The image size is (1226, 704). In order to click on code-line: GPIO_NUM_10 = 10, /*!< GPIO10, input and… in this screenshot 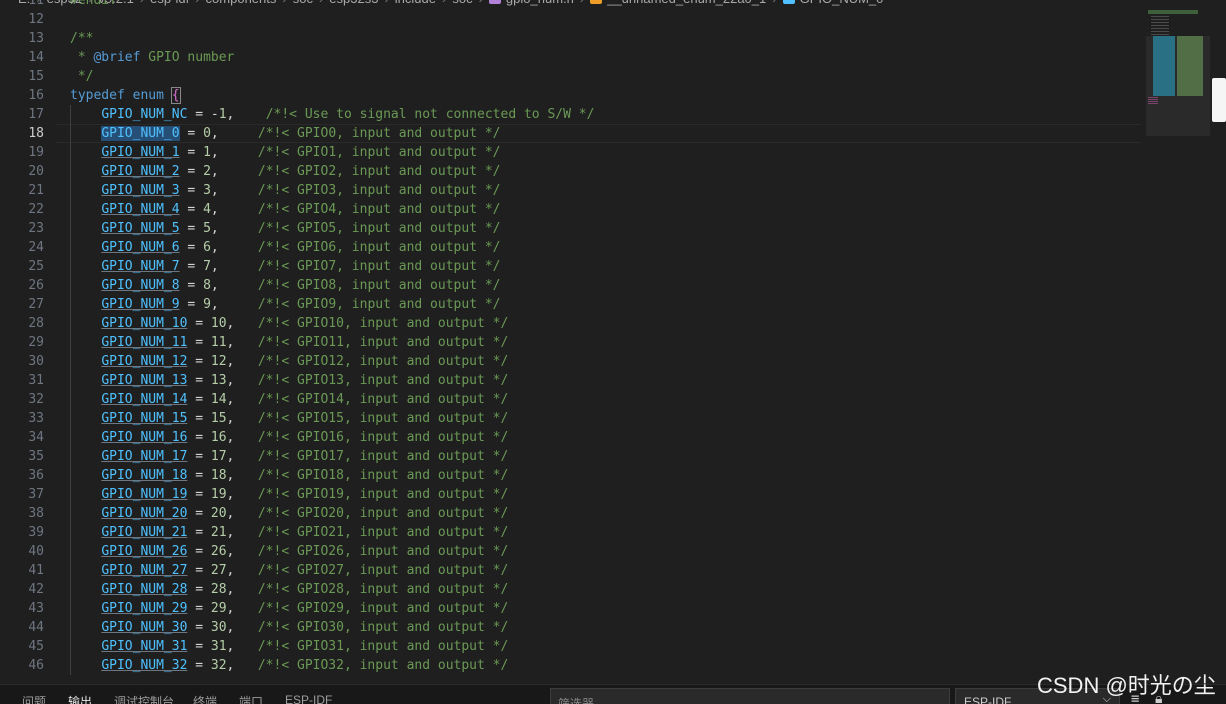, I will do `click(289, 323)`.